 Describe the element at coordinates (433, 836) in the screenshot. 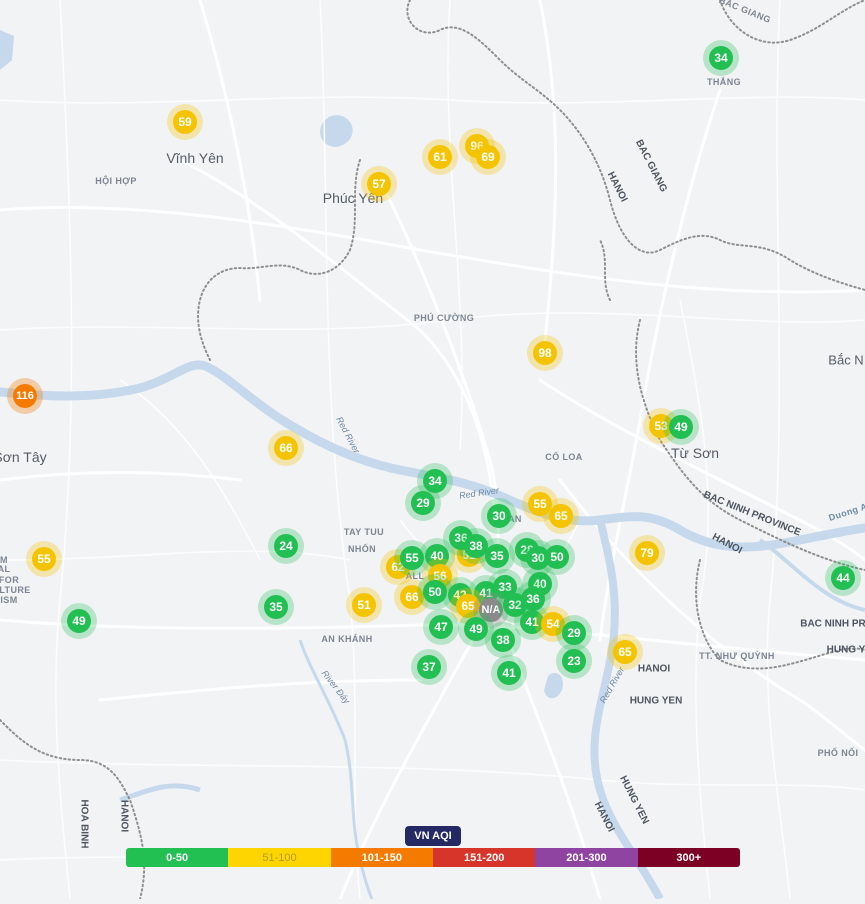

I see `legend-title: VN AQI` at that location.